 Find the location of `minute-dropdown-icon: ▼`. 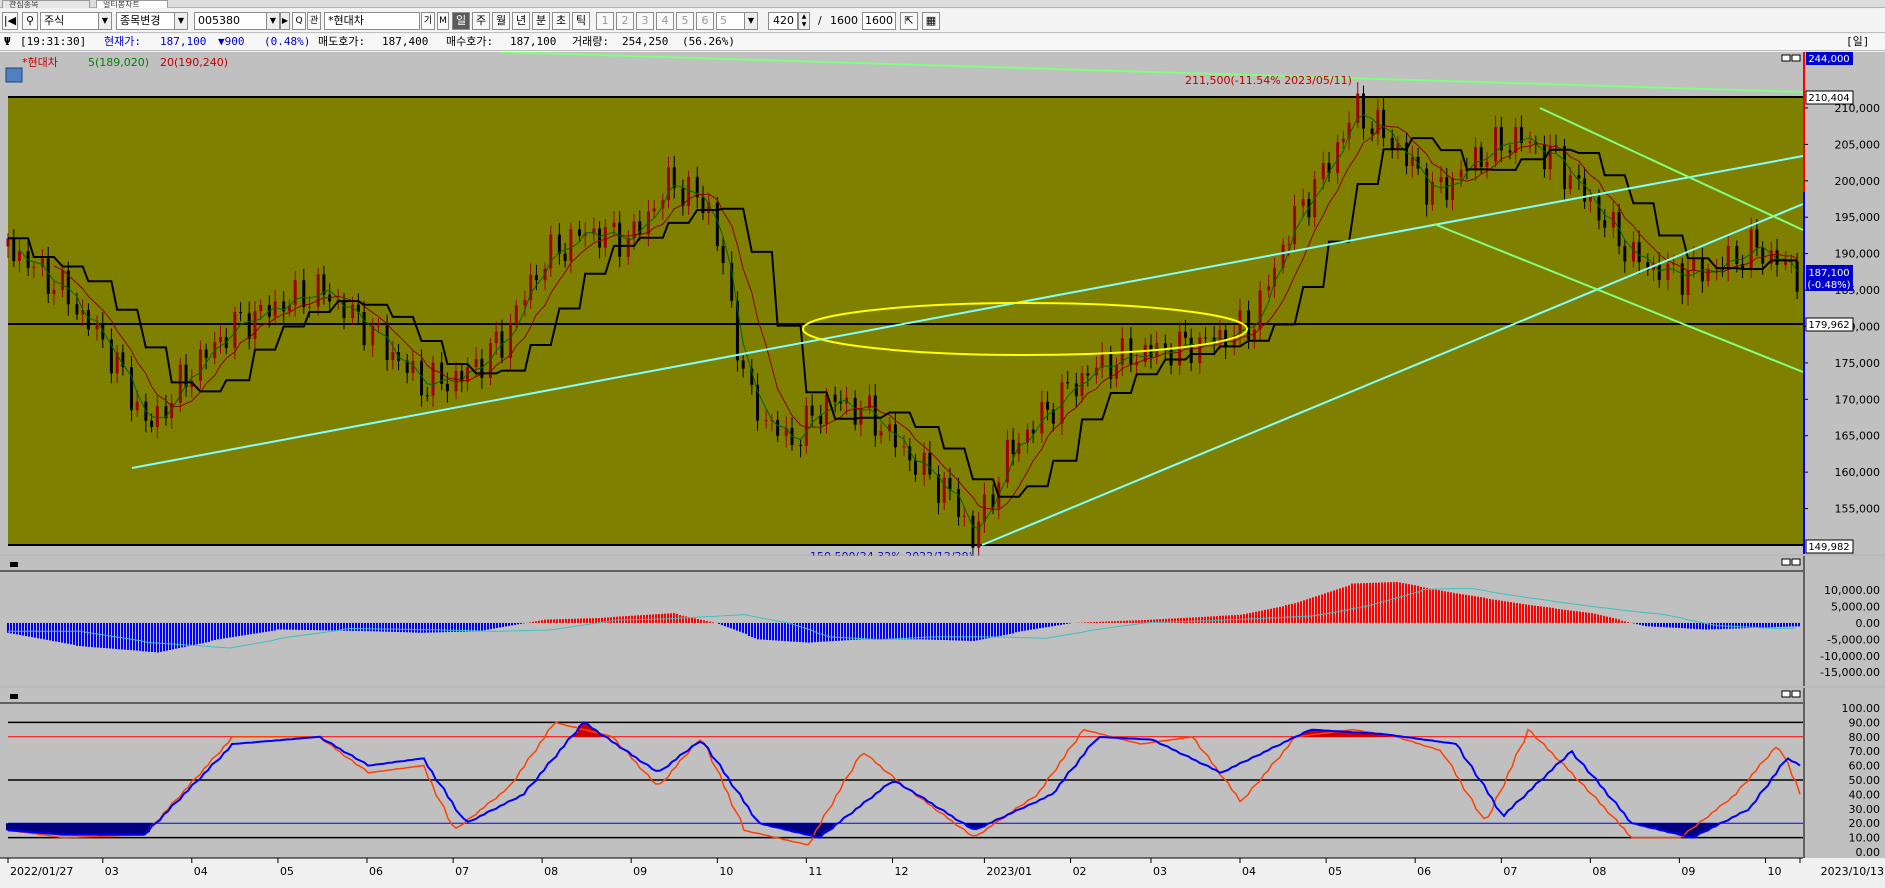

minute-dropdown-icon: ▼ is located at coordinates (751, 21).